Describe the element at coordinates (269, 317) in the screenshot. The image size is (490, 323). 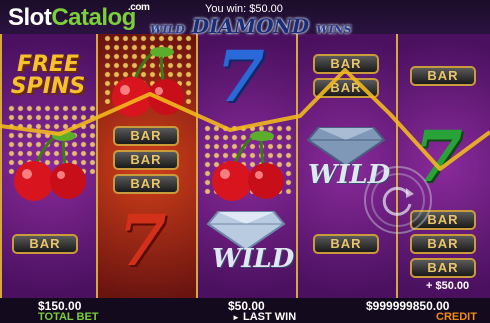
I see `last-win-label-text: LAST WIN` at that location.